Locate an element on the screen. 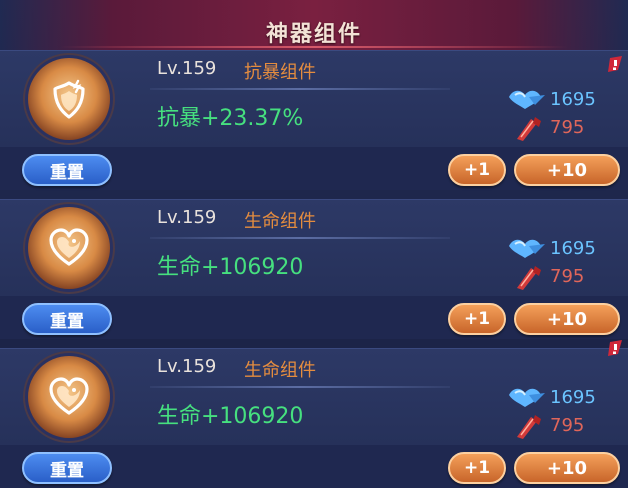 The height and width of the screenshot is (488, 628). title-bar: 神器组件 is located at coordinates (314, 25).